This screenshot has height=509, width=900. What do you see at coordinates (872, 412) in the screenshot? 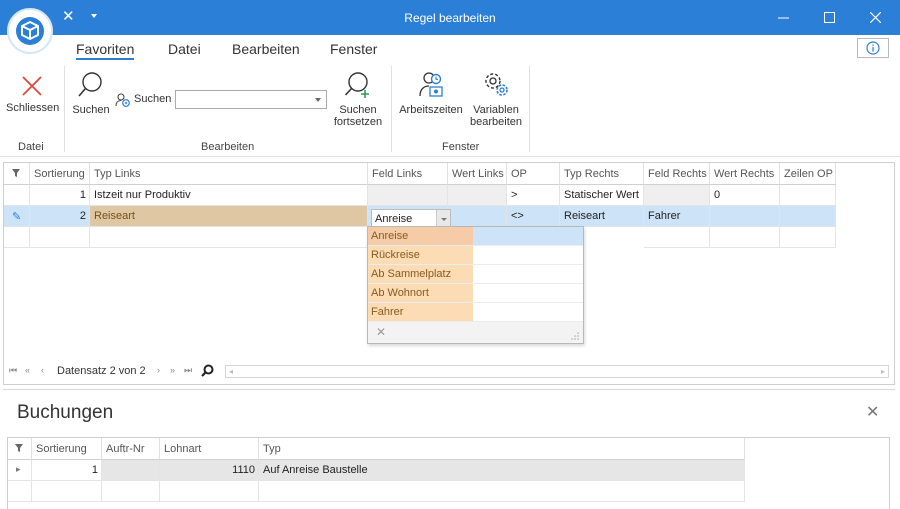
I see `bookings-close-icon: ✕` at bounding box center [872, 412].